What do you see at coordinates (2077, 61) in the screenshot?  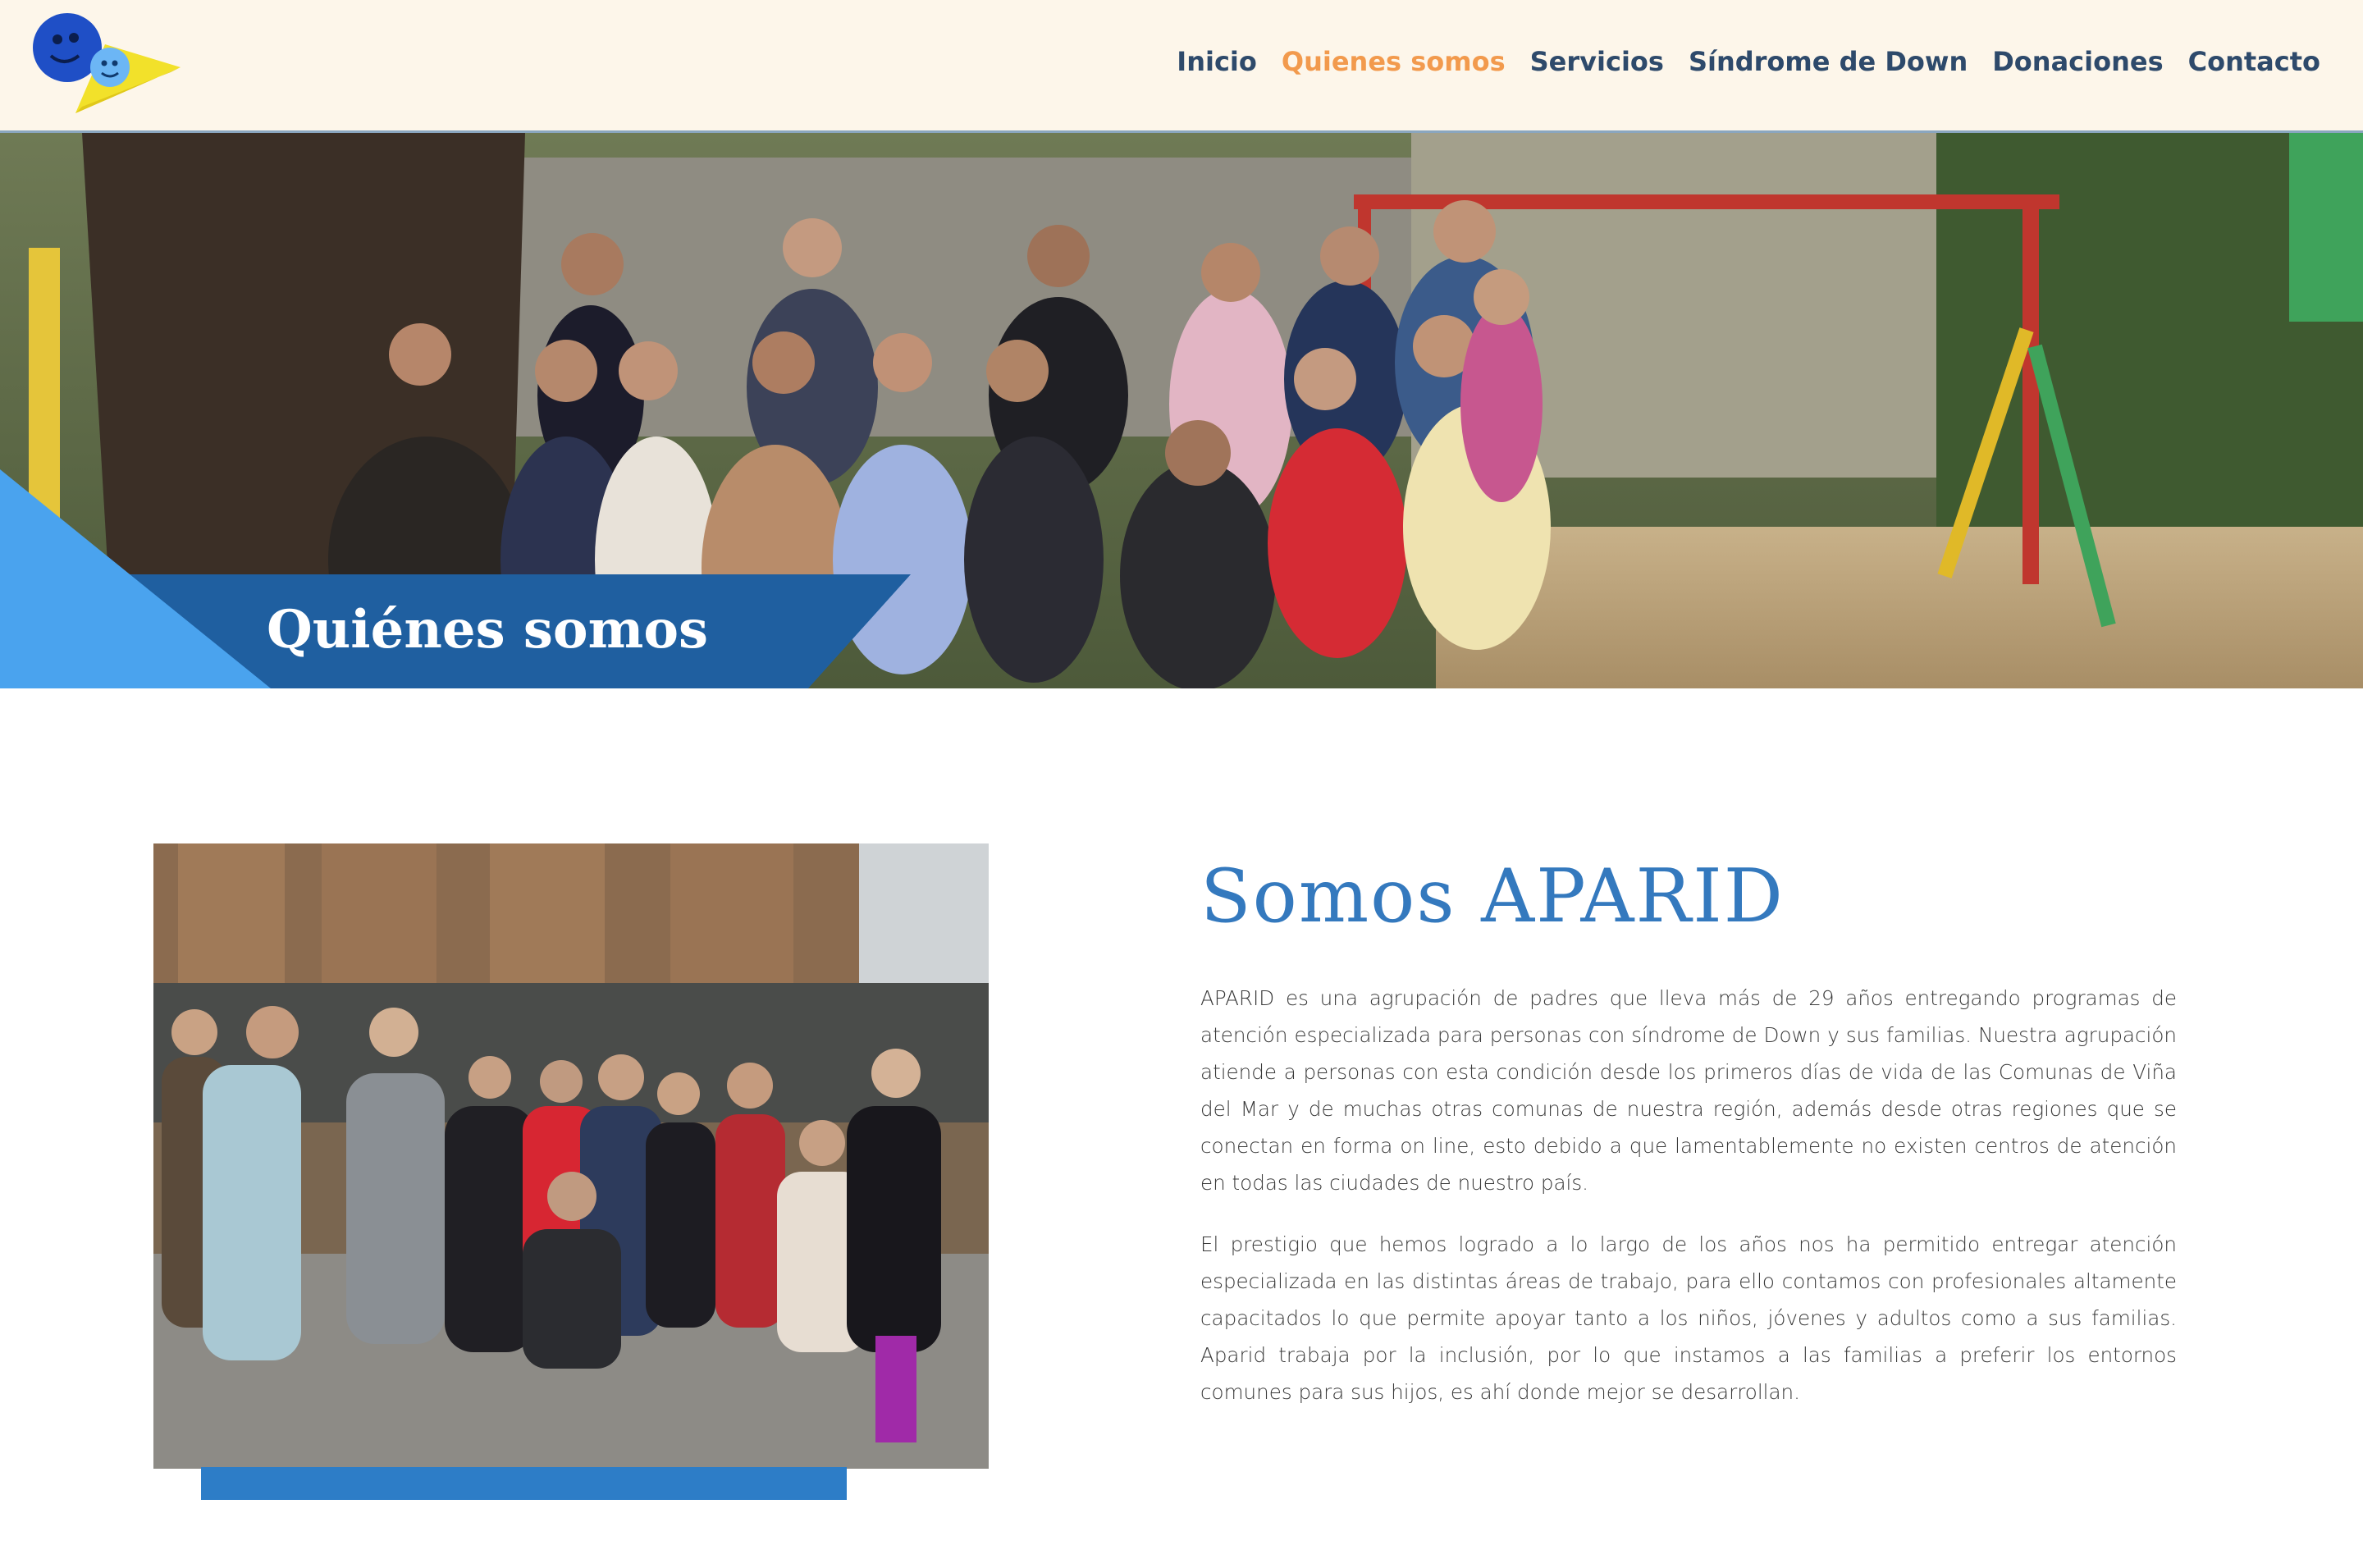 I see `nav-donaciones: Donaciones` at bounding box center [2077, 61].